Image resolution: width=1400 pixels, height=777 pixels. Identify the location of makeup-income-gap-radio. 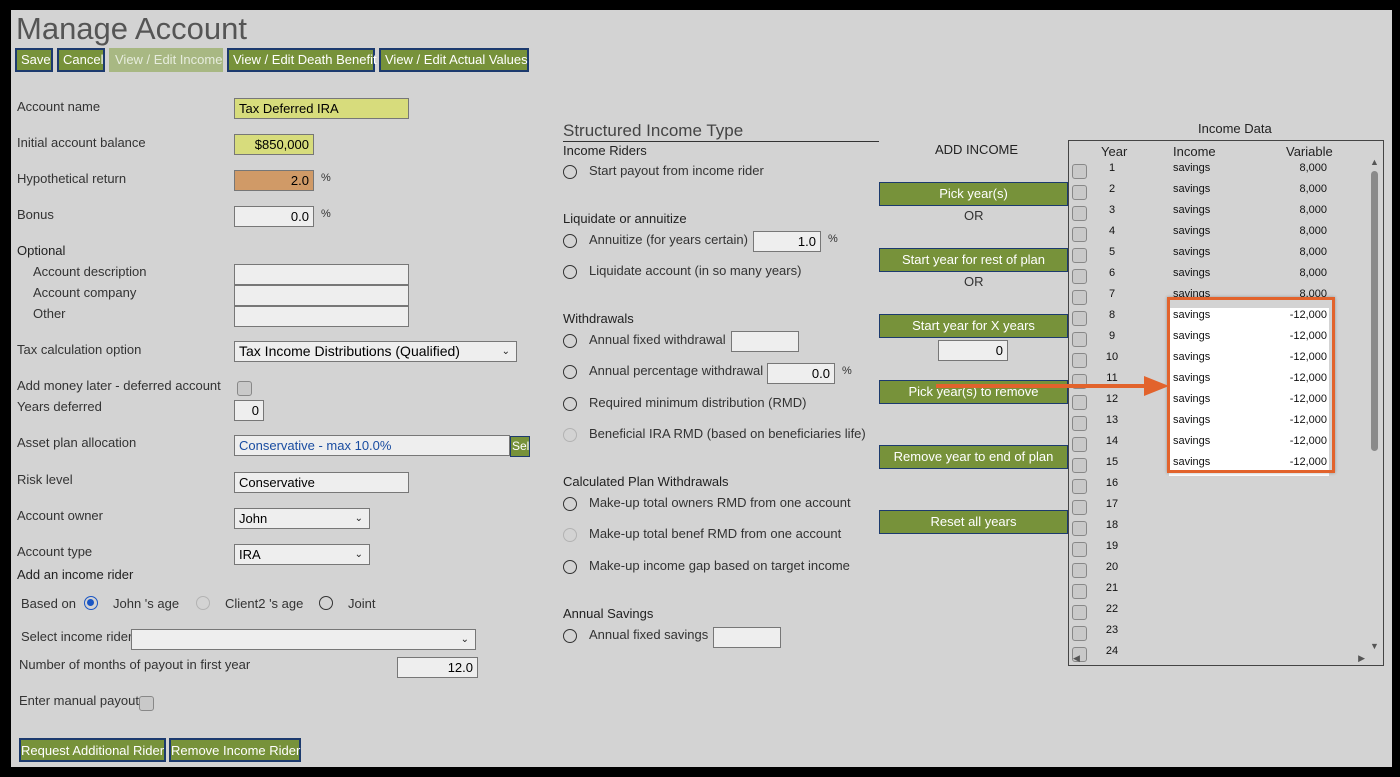
(570, 567).